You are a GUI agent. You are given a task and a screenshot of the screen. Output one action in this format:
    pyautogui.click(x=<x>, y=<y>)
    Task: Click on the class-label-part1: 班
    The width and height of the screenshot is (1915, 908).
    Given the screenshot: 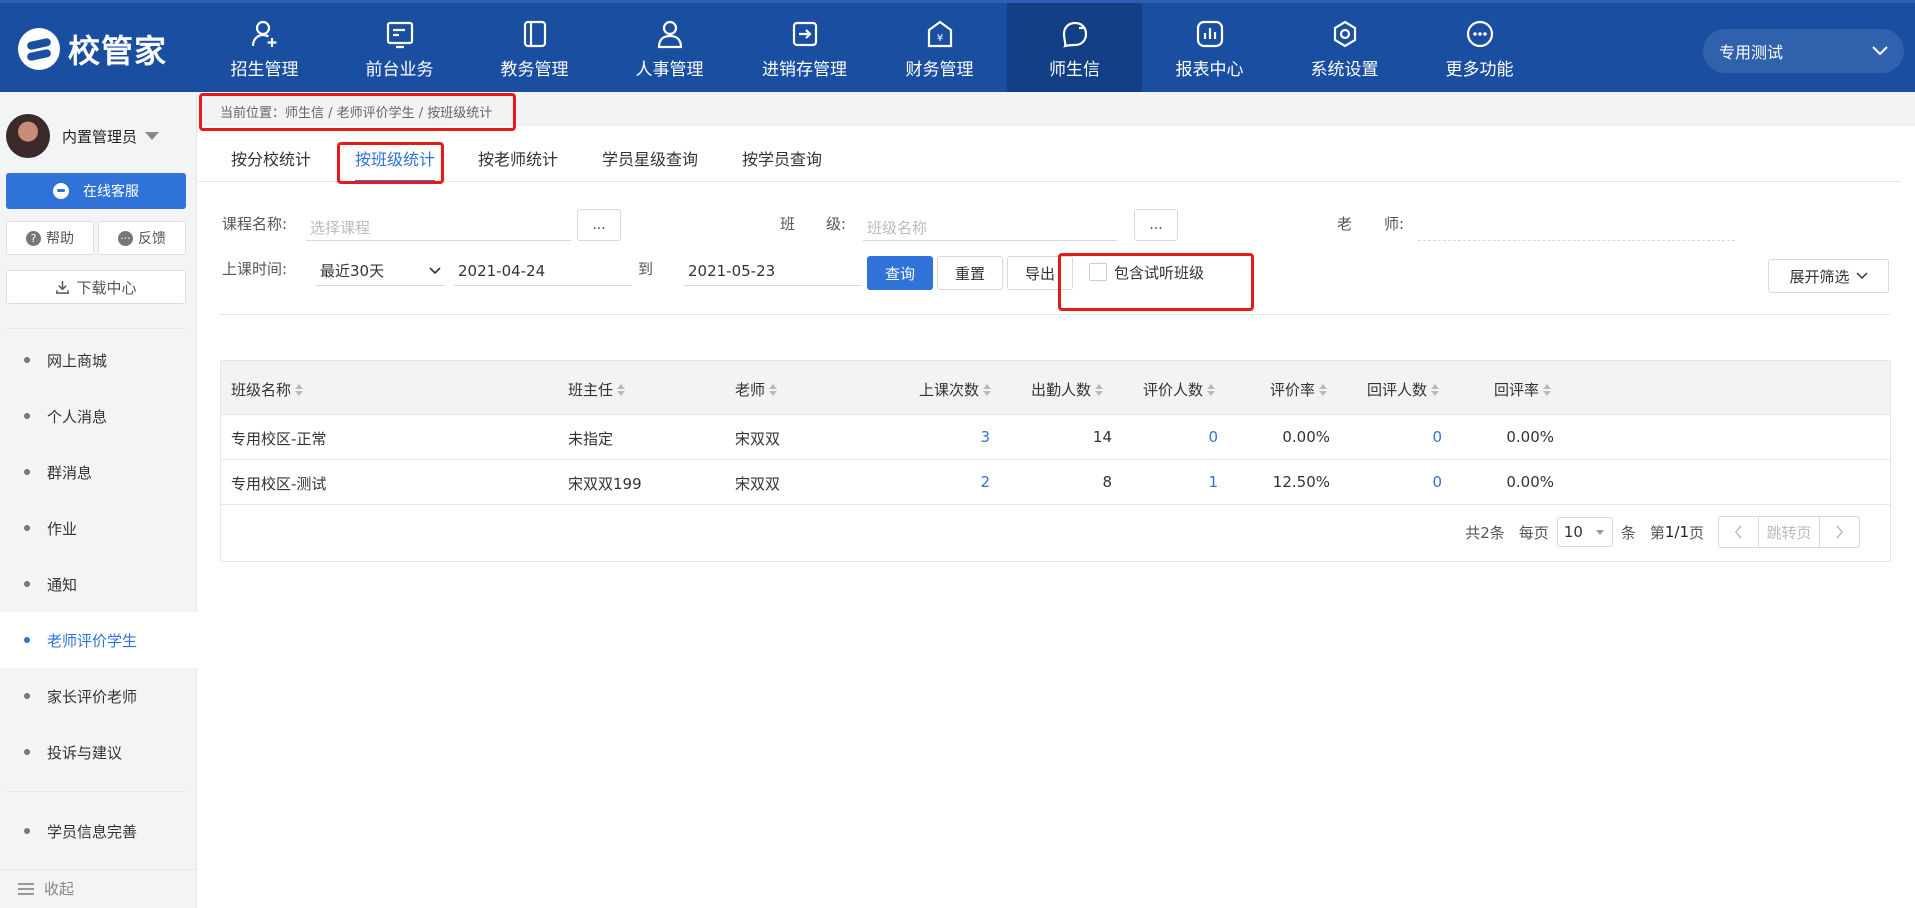 What is the action you would take?
    pyautogui.click(x=788, y=224)
    